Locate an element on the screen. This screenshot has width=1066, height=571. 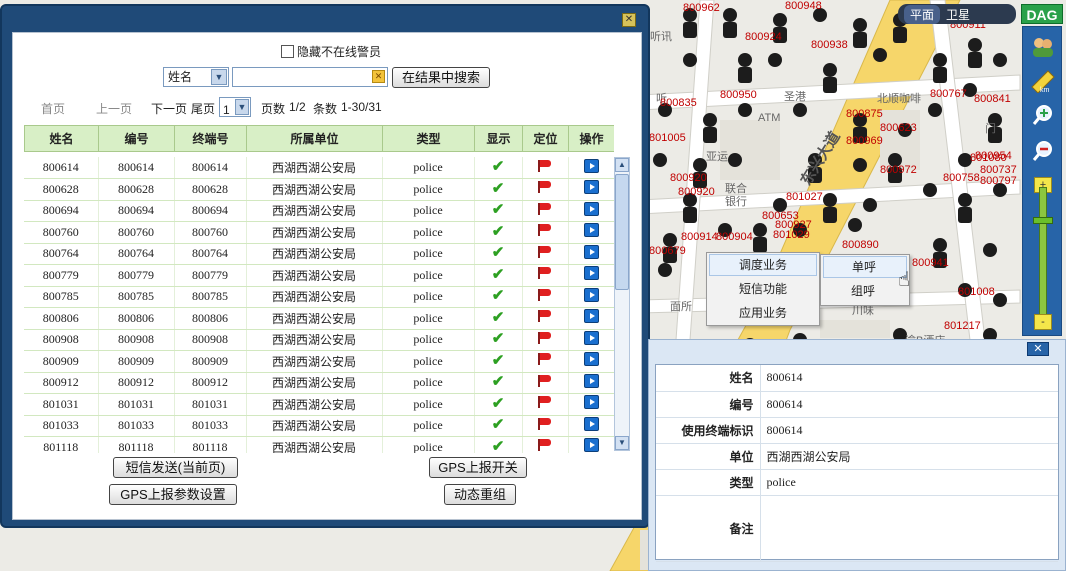
unit-label: 800914 is located at coordinates (699, 237).